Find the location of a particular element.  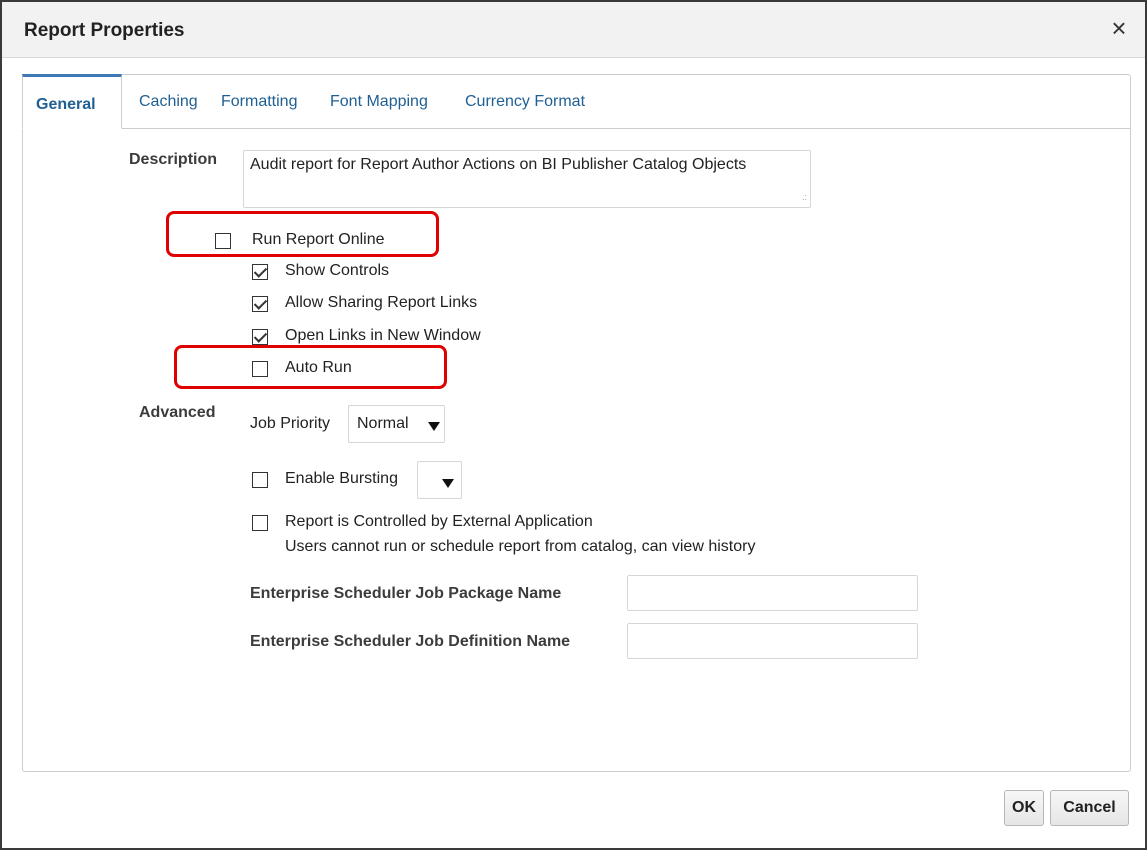

allow-sharing-links-checkbox is located at coordinates (260, 304).